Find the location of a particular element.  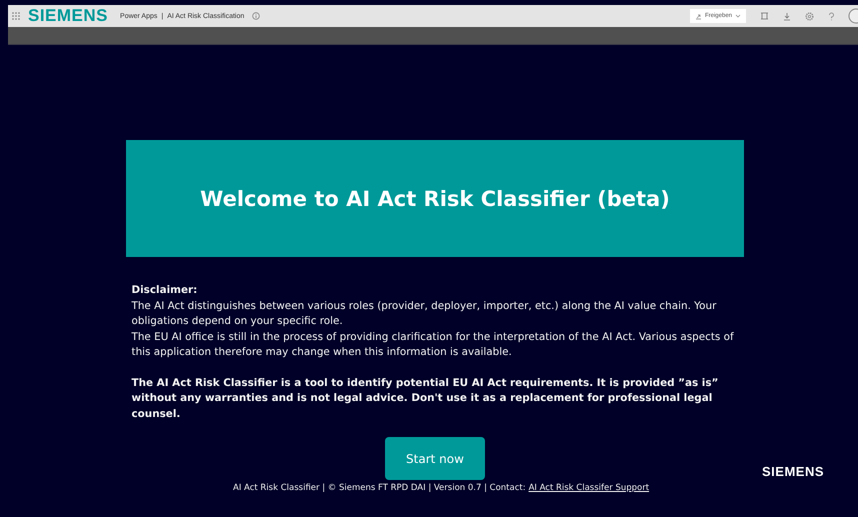

download-icon is located at coordinates (787, 16).